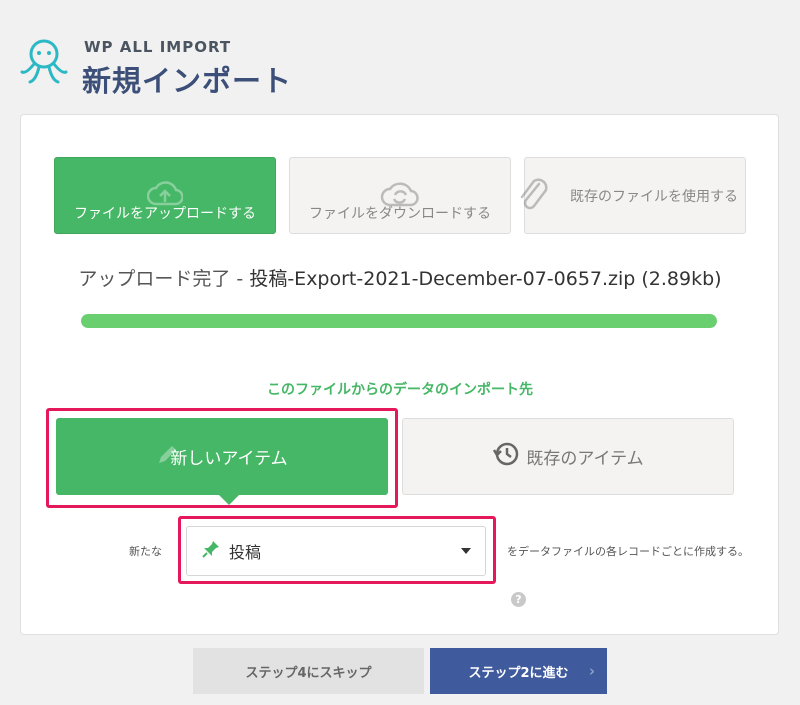 This screenshot has width=800, height=705. I want to click on history-icon, so click(506, 456).